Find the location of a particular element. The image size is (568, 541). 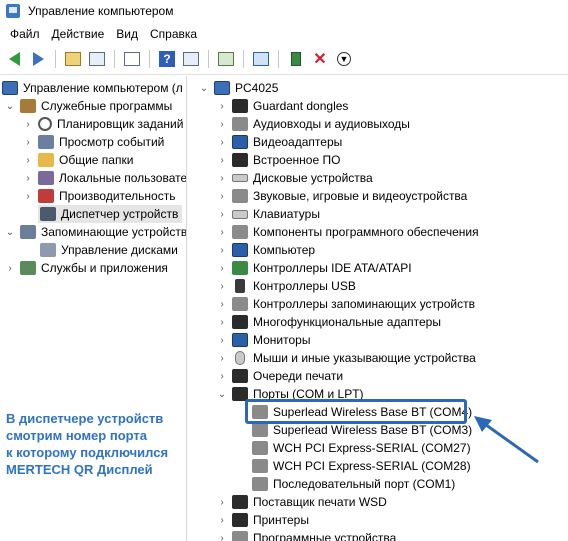

up-folder-icon is located at coordinates (73, 59).